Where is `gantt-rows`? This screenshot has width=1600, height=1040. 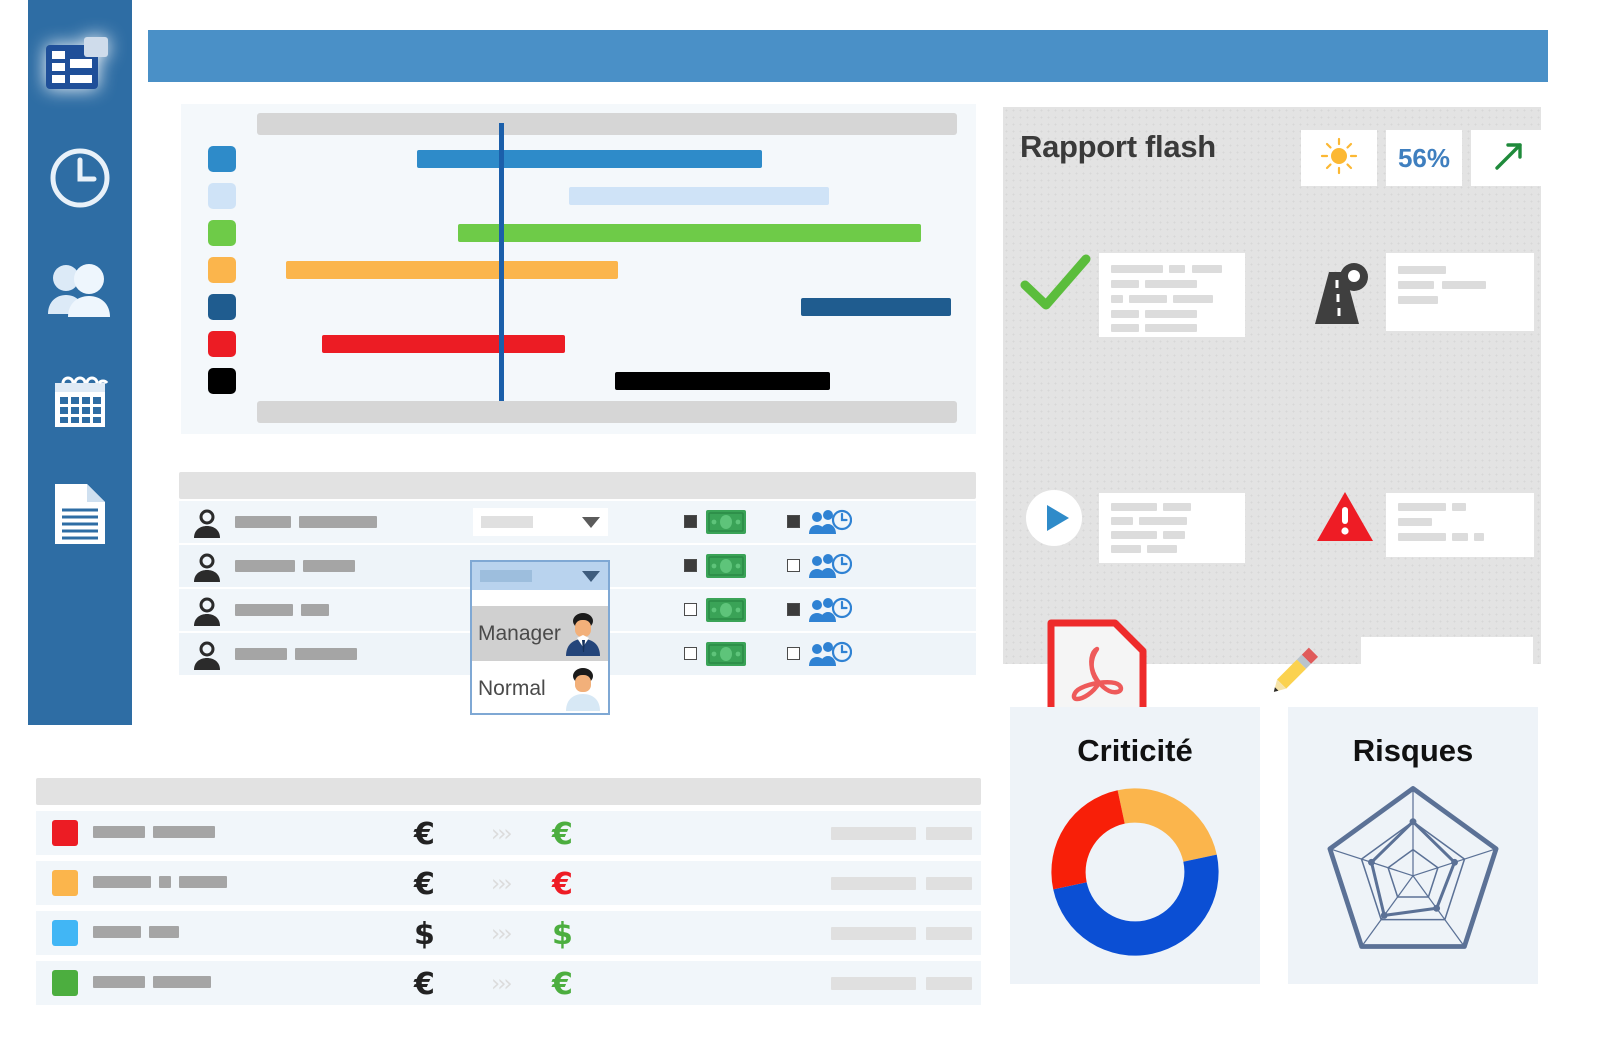 gantt-rows is located at coordinates (578, 269).